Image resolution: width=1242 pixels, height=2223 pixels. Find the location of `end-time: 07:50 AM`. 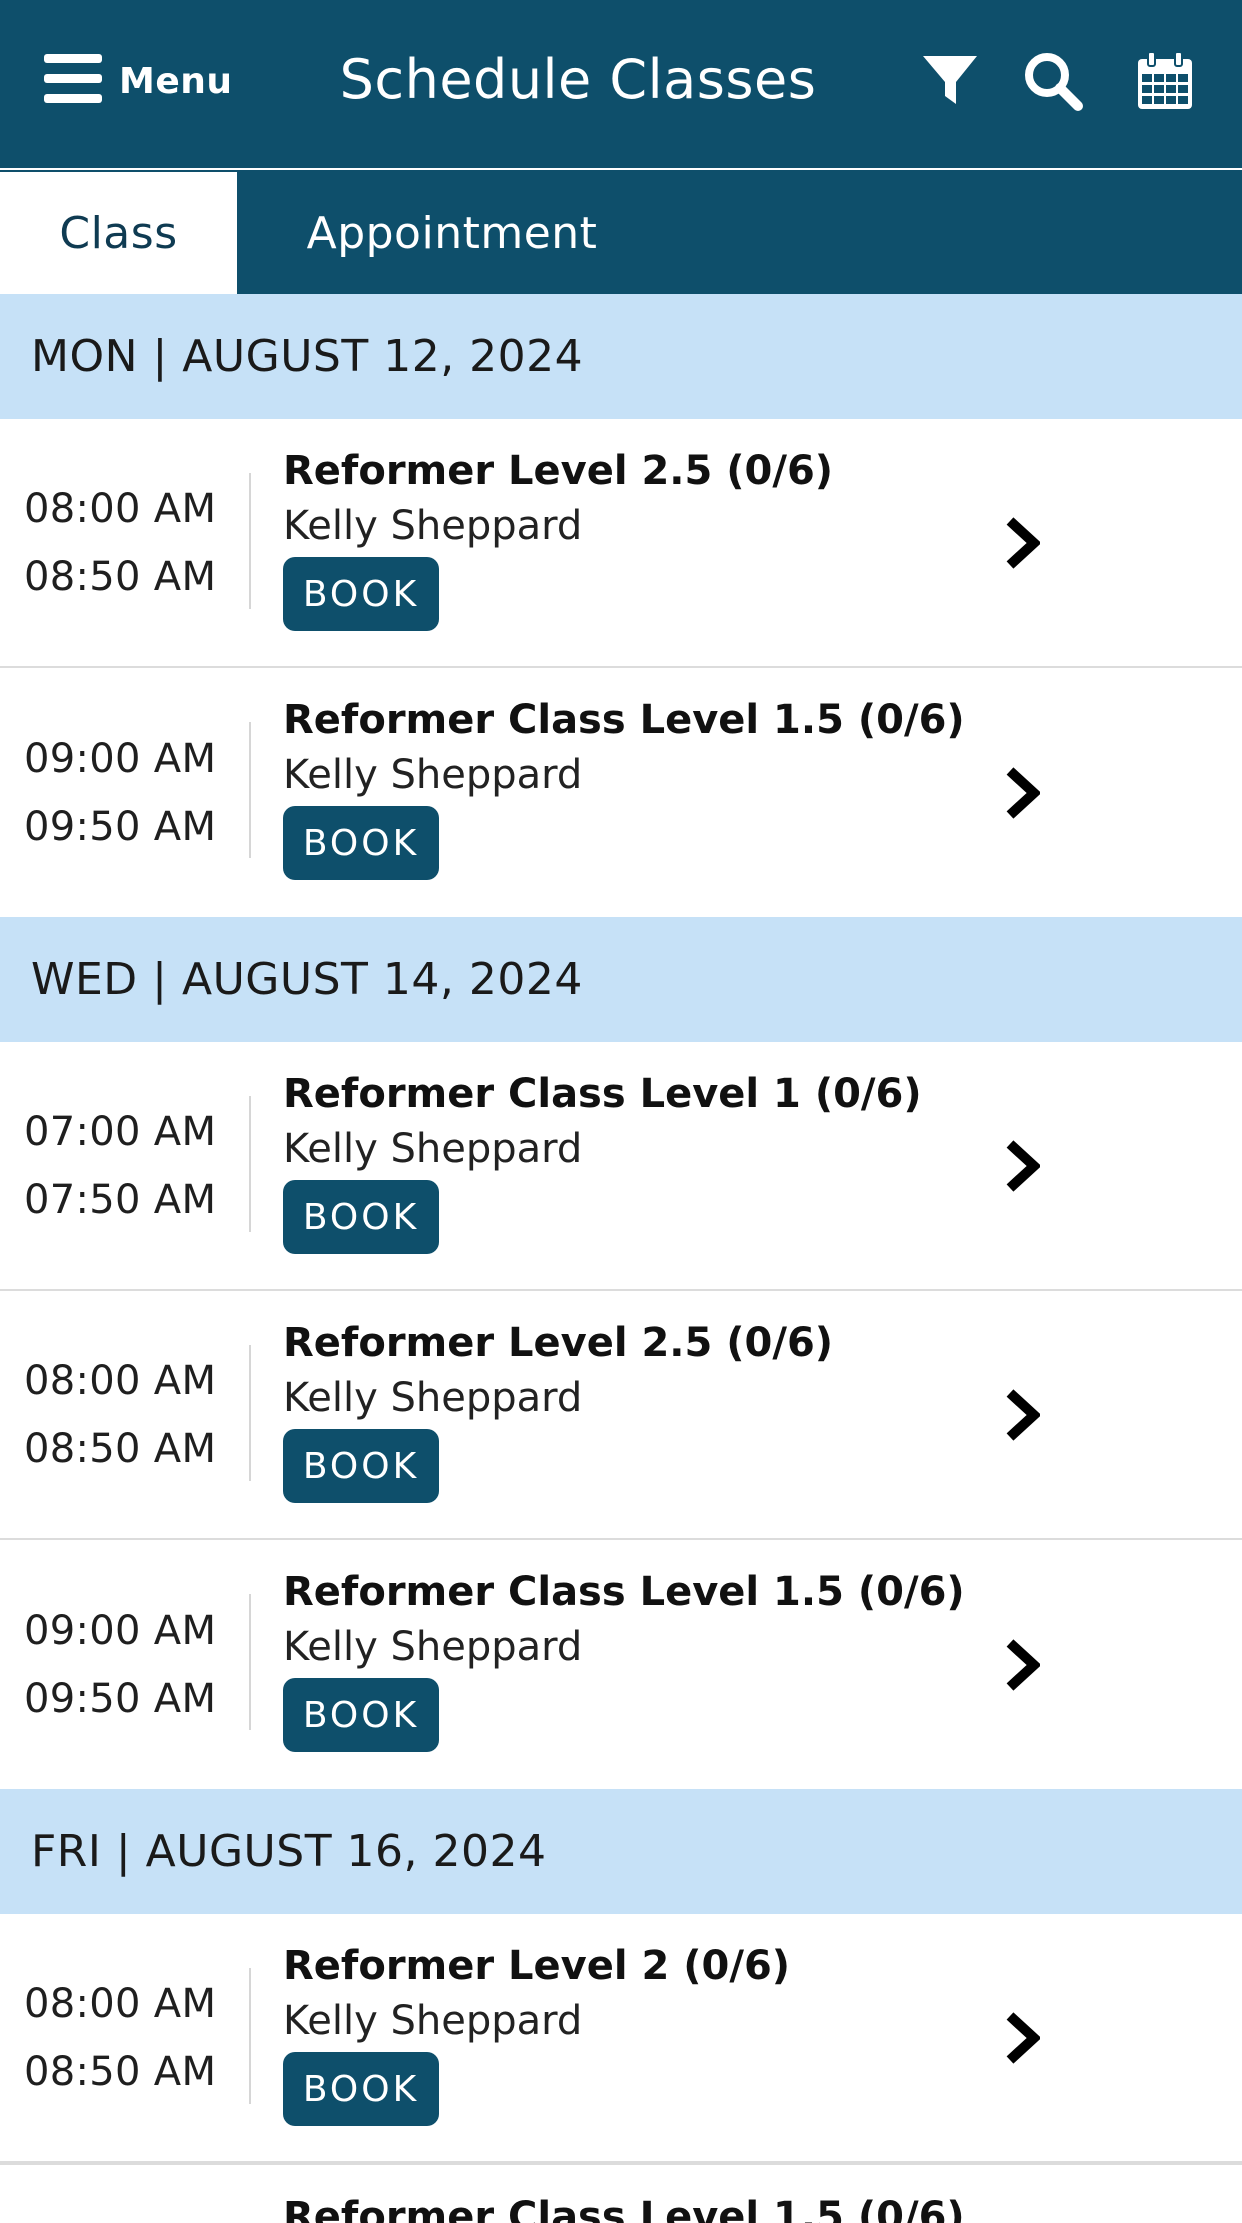

end-time: 07:50 AM is located at coordinates (120, 1199).